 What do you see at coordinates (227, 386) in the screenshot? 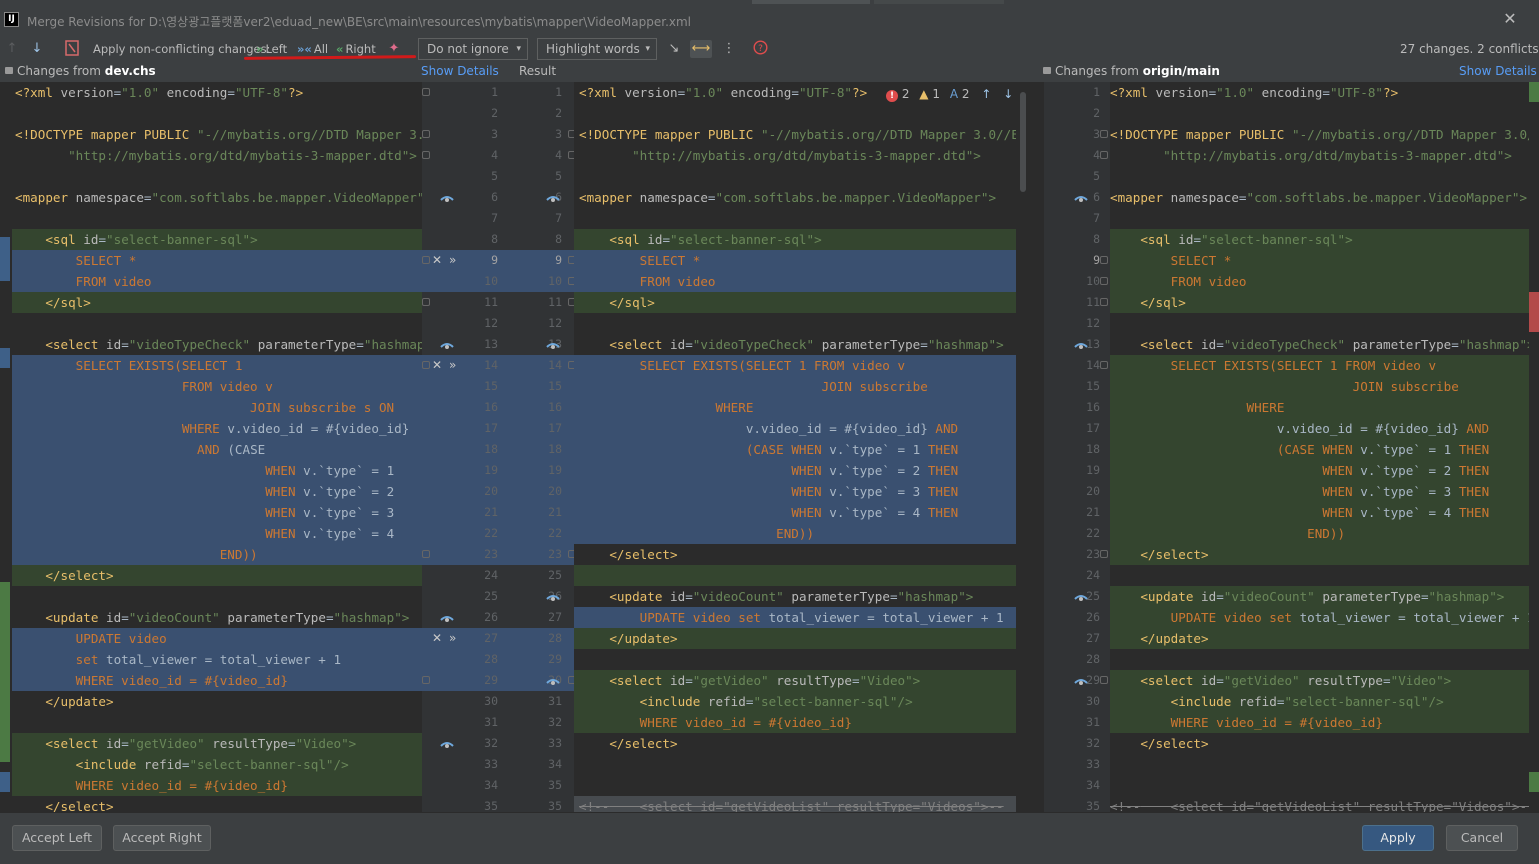
I see `code-line: FROM video v` at bounding box center [227, 386].